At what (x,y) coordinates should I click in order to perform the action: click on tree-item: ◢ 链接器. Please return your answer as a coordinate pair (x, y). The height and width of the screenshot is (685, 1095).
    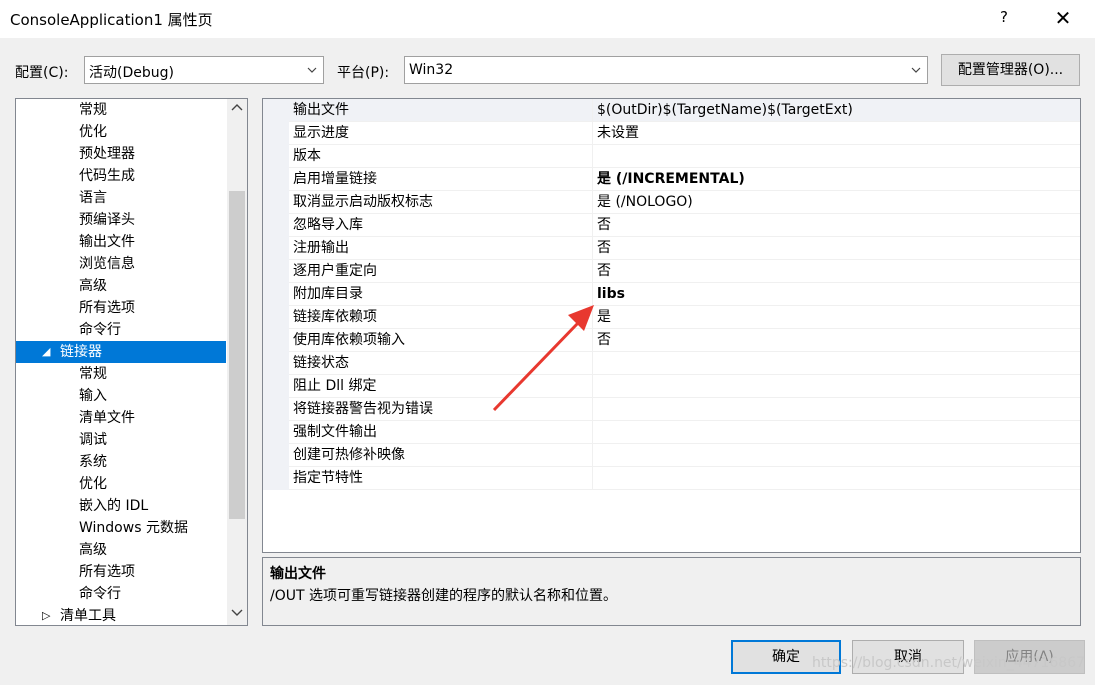
    Looking at the image, I should click on (121, 352).